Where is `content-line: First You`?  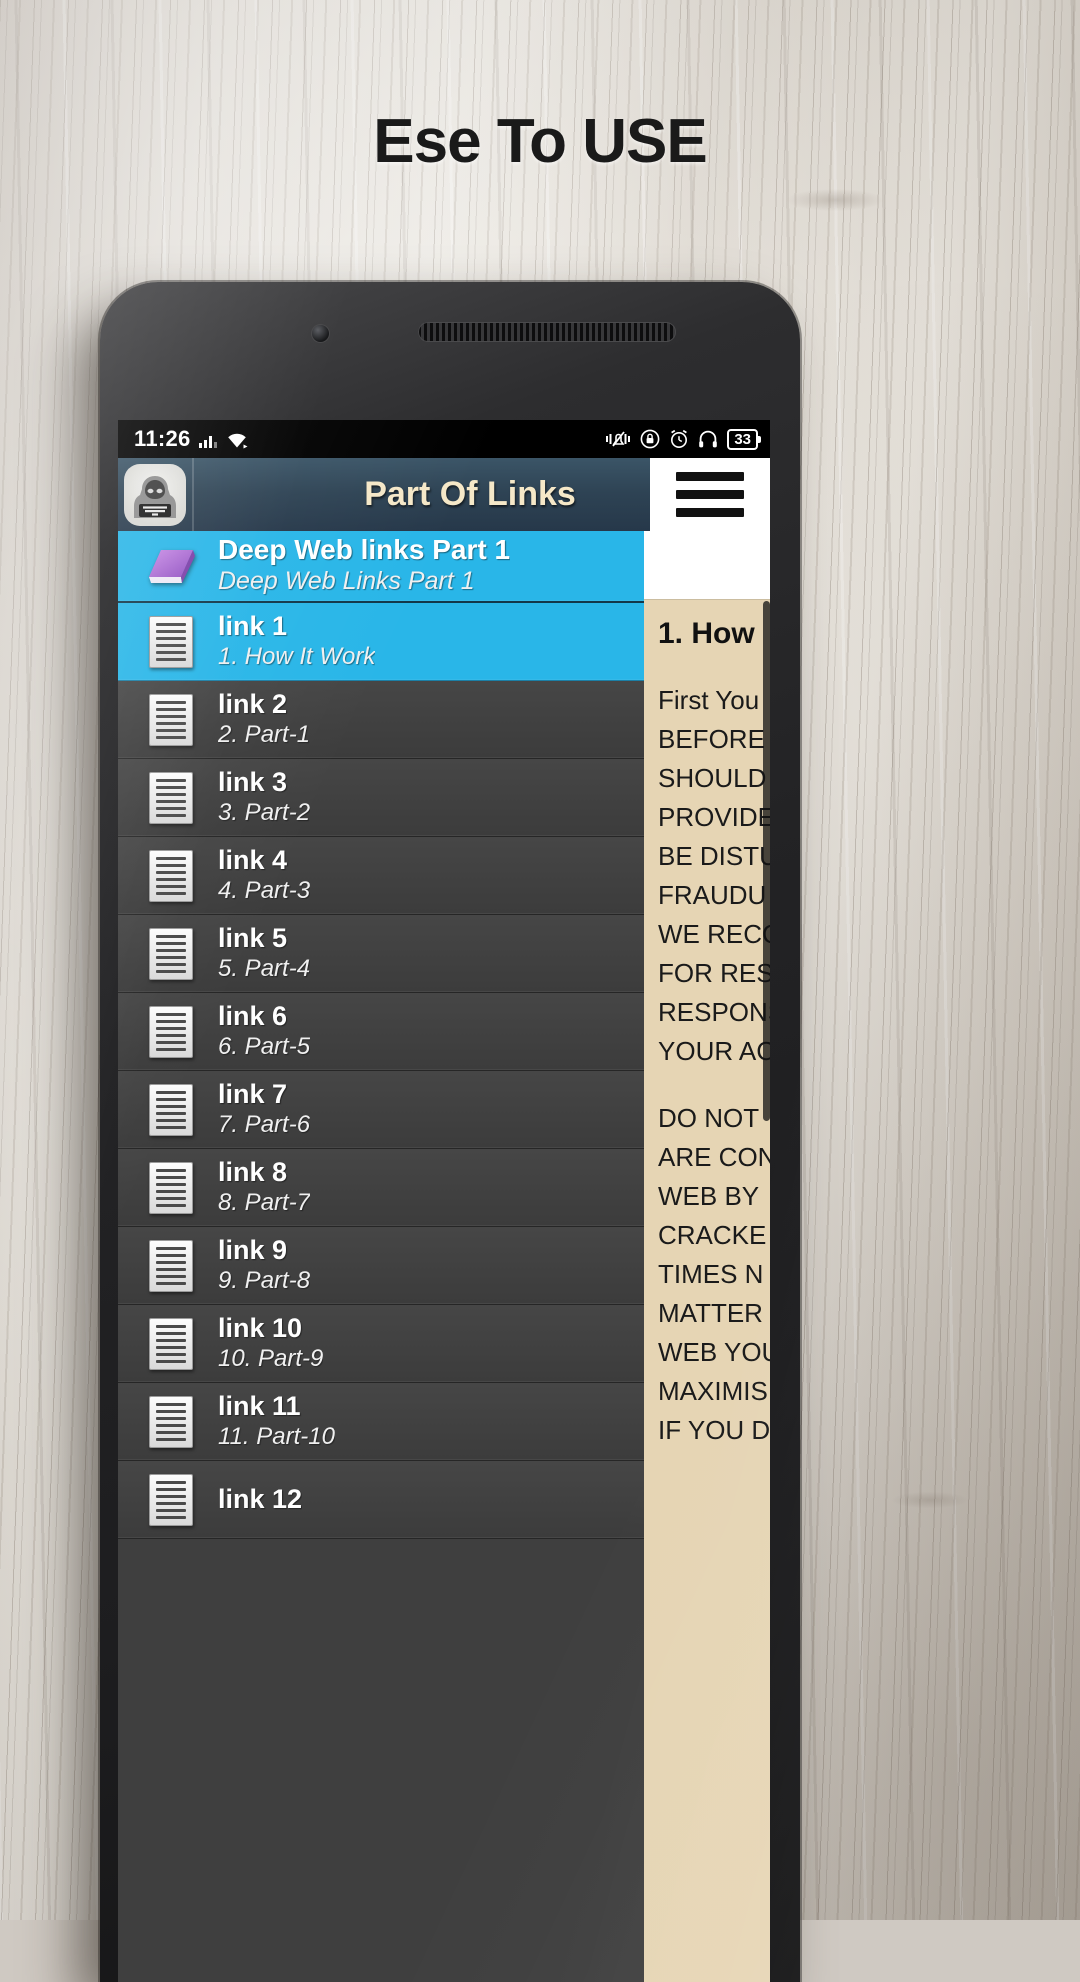
content-line: First You is located at coordinates (709, 699).